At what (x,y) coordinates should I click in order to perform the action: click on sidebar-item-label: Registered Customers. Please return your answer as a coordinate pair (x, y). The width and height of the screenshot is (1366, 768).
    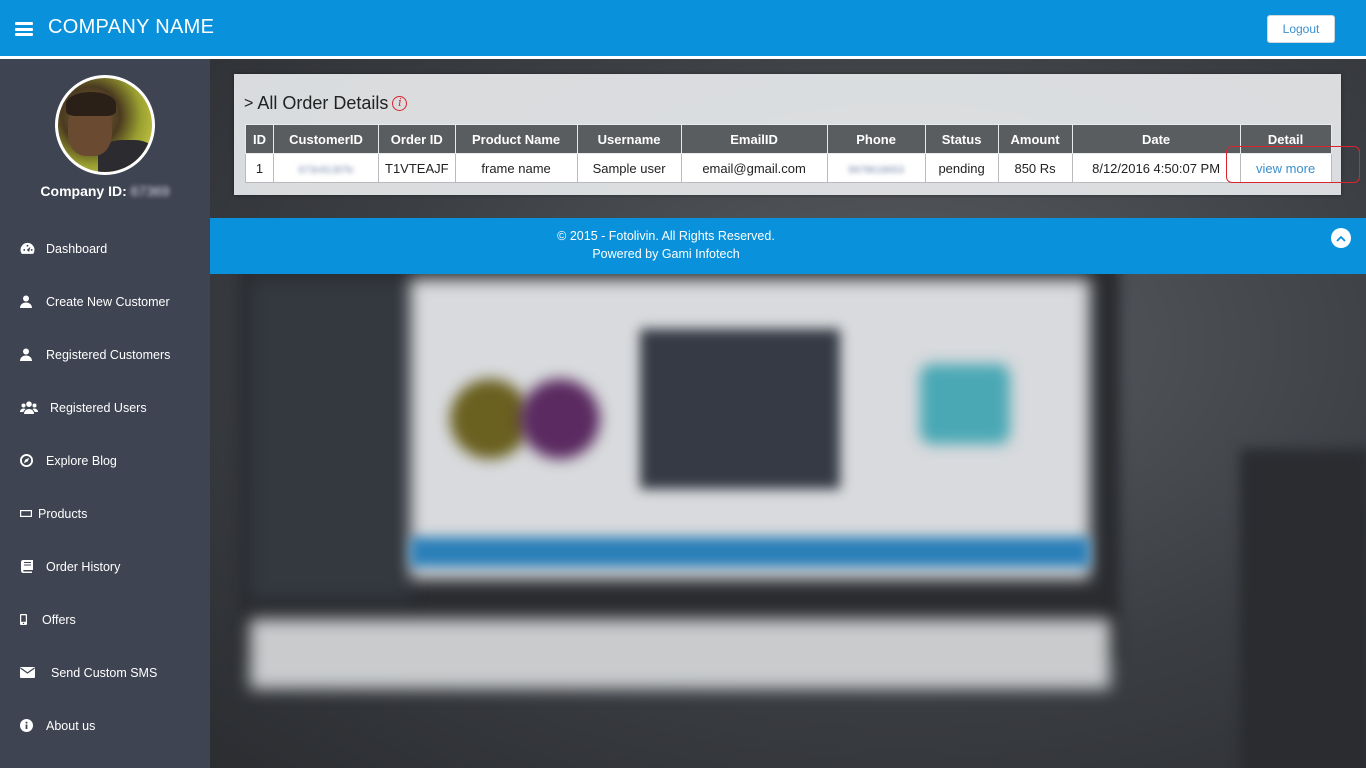
    Looking at the image, I should click on (108, 354).